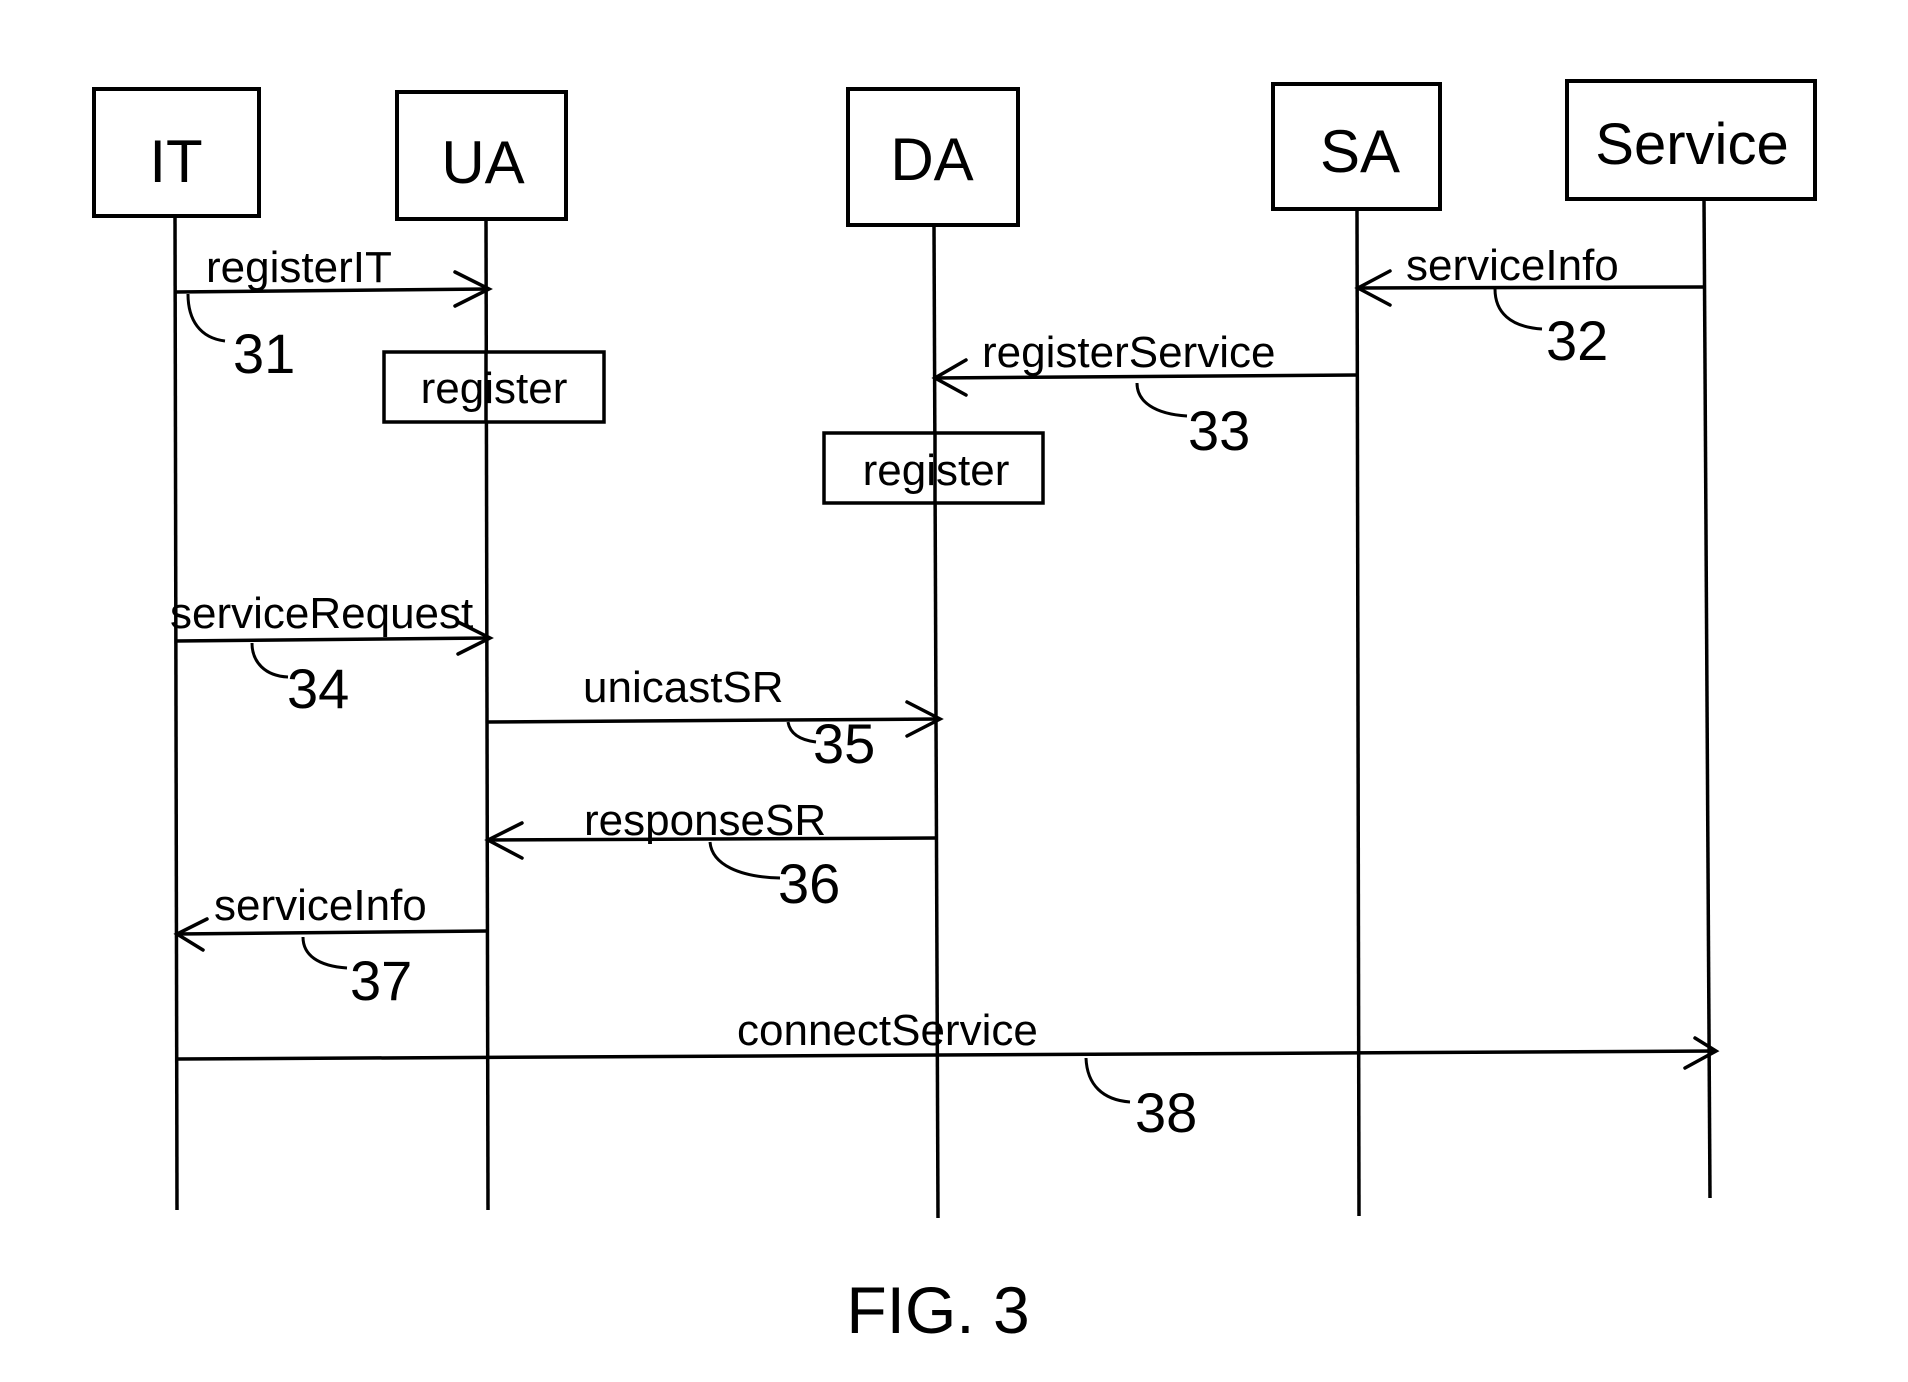 The height and width of the screenshot is (1382, 1908). Describe the element at coordinates (299, 267) in the screenshot. I see `message-label: registerIT` at that location.